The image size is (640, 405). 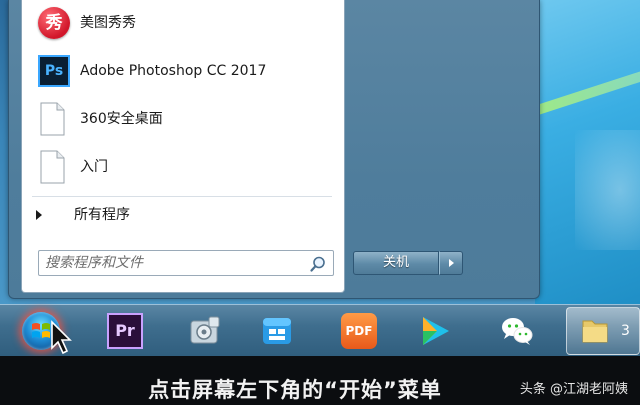 I want to click on taskbar-item-video-player, so click(x=435, y=331).